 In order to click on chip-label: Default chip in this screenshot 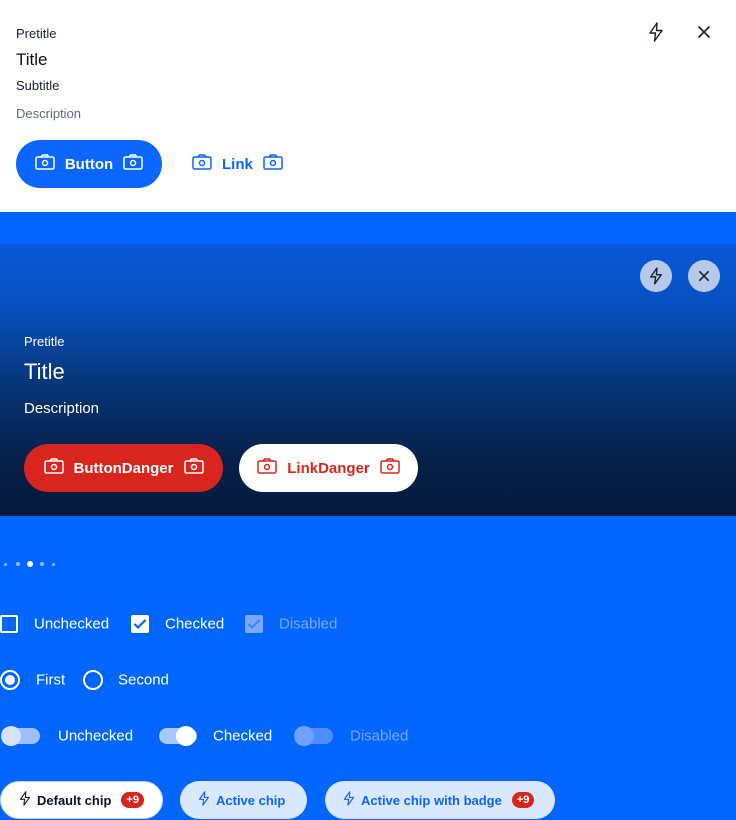, I will do `click(74, 800)`.